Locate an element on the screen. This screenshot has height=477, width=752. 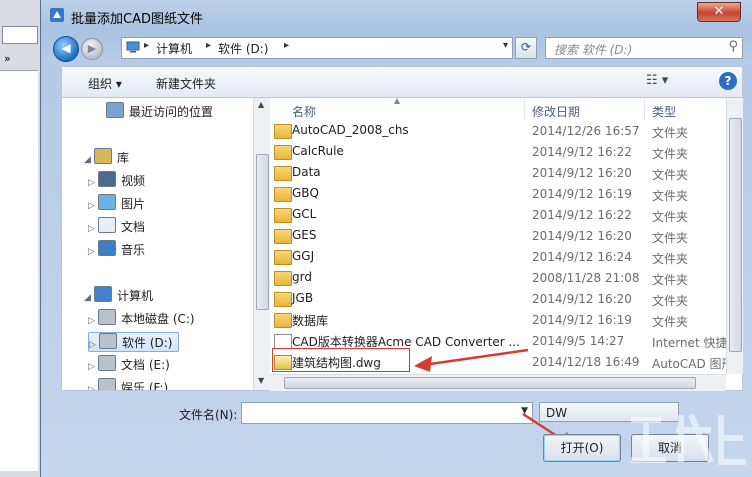
column-header-name: 名称 is located at coordinates (304, 111).